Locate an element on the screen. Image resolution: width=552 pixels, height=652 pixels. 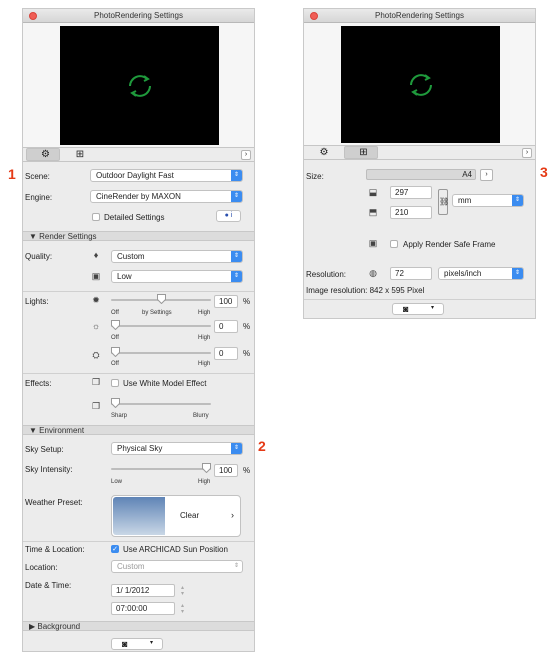
lamp-light-slider is located at coordinates (161, 326).